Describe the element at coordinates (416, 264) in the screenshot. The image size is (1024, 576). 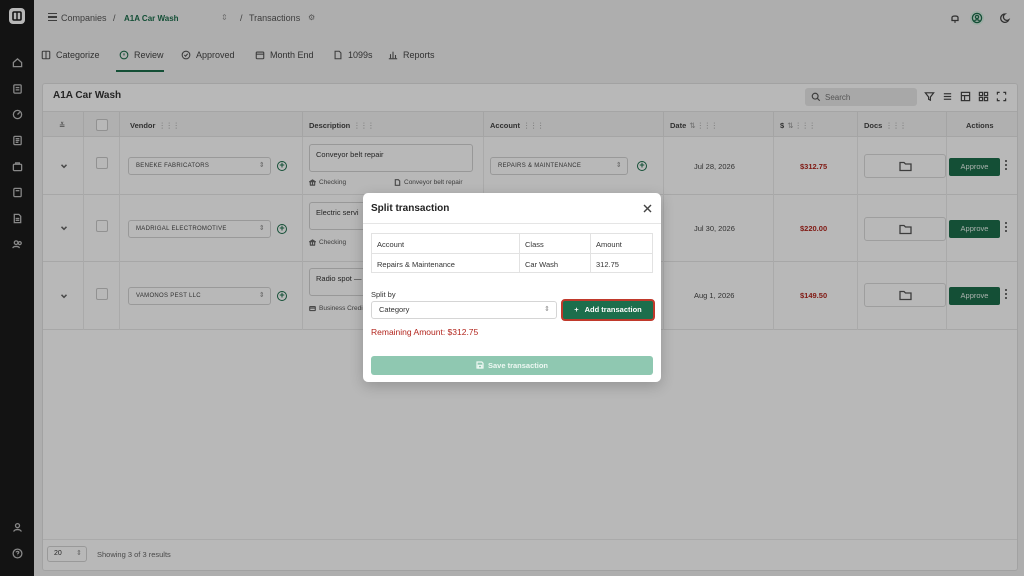
I see `split-account: Repairs & Maintenance` at that location.